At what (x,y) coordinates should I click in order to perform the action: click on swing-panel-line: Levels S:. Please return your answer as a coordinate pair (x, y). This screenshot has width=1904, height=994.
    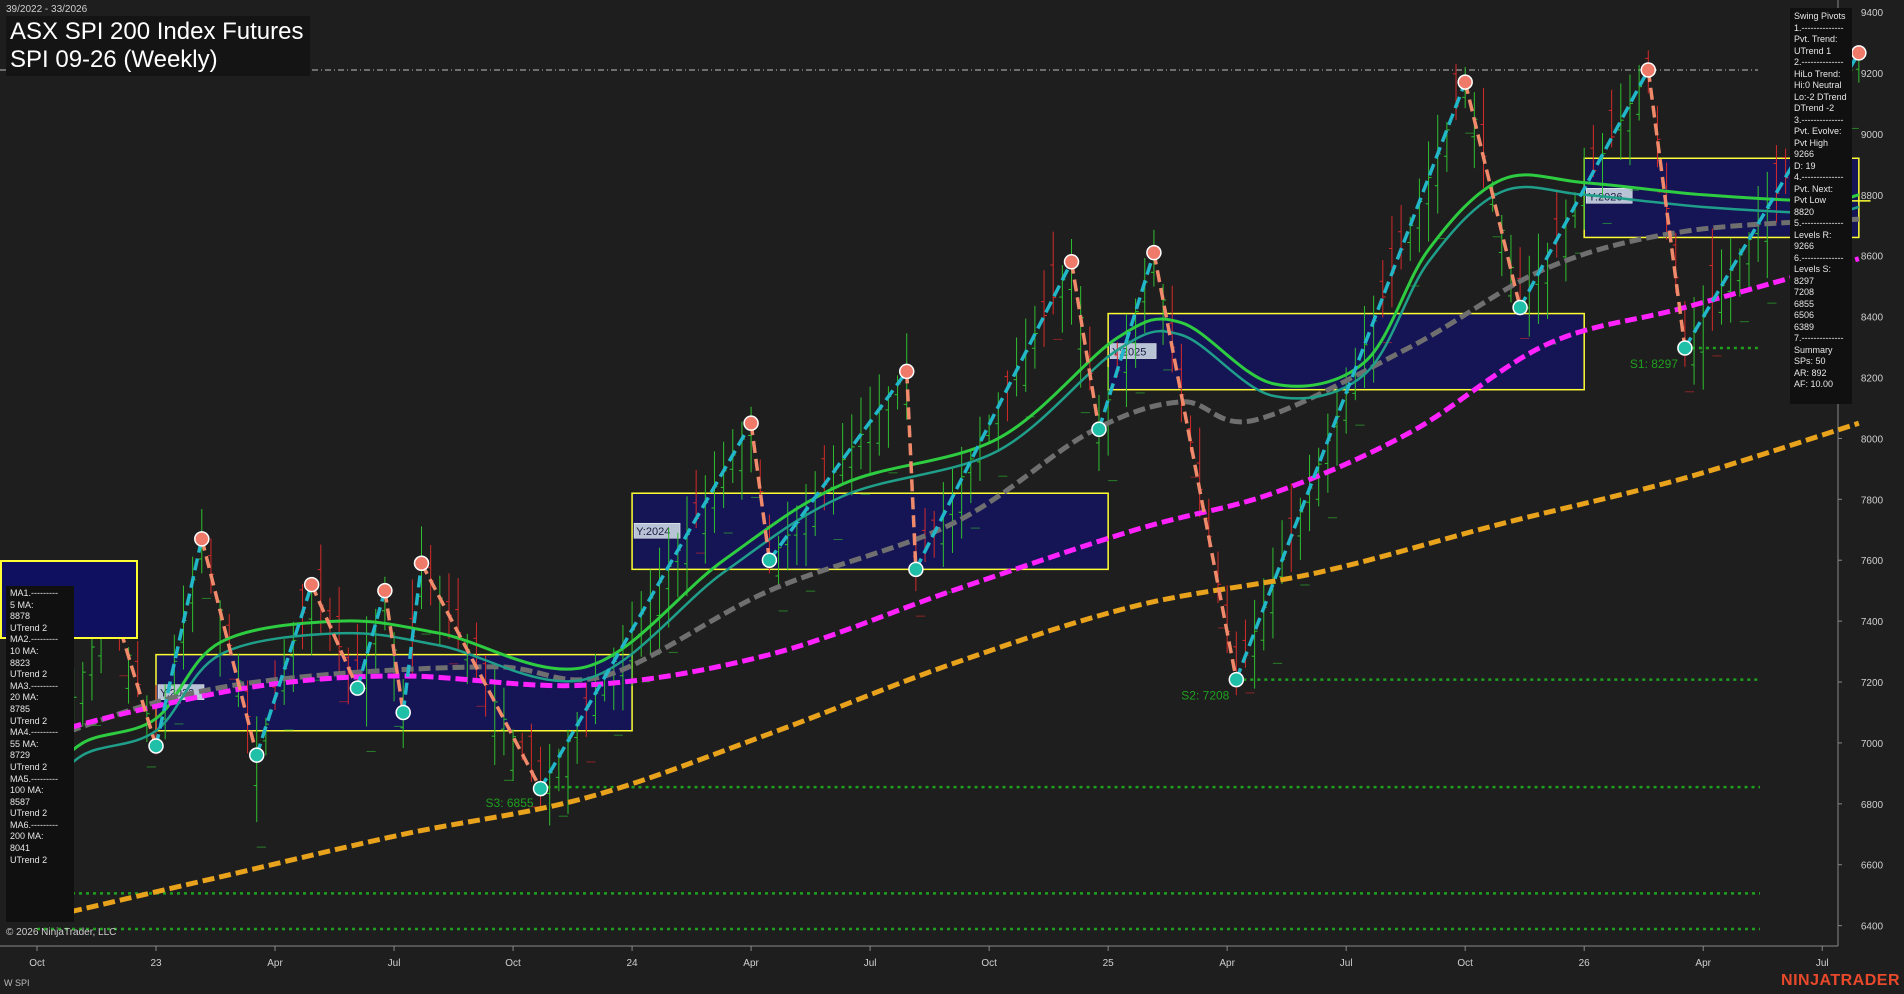
    Looking at the image, I should click on (1813, 269).